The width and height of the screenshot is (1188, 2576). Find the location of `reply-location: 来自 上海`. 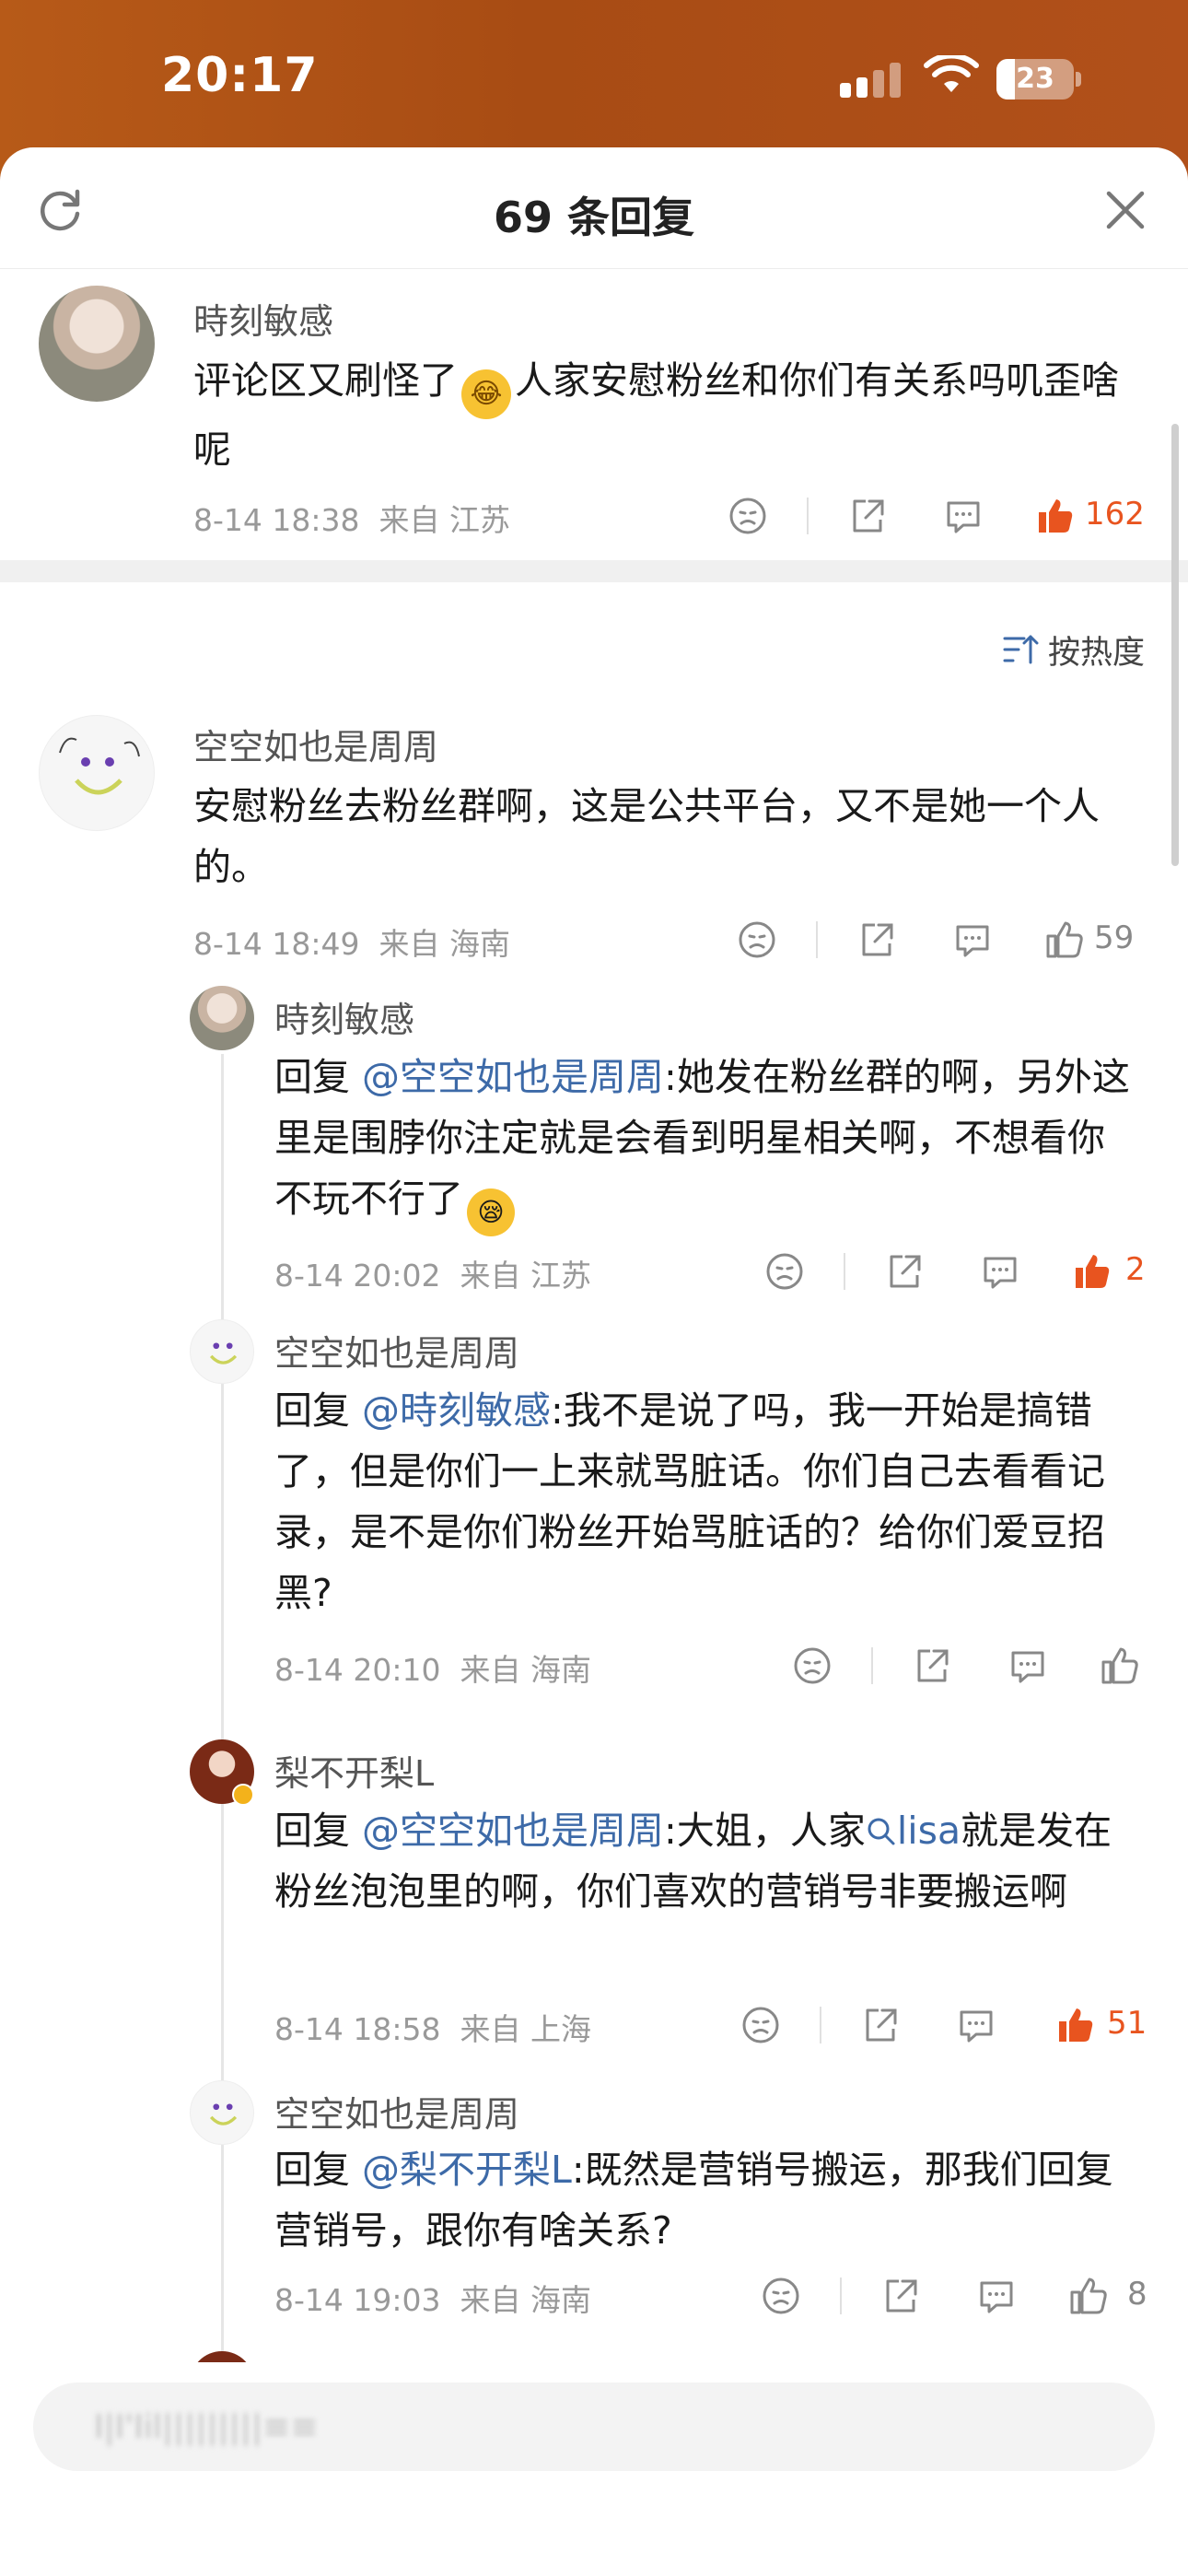

reply-location: 来自 上海 is located at coordinates (525, 2029).